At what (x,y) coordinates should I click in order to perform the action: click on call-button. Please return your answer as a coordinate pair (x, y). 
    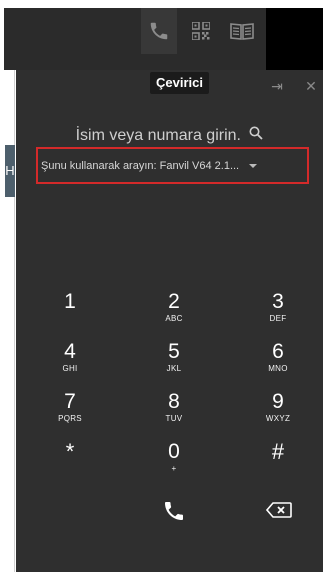
    Looking at the image, I should click on (174, 511).